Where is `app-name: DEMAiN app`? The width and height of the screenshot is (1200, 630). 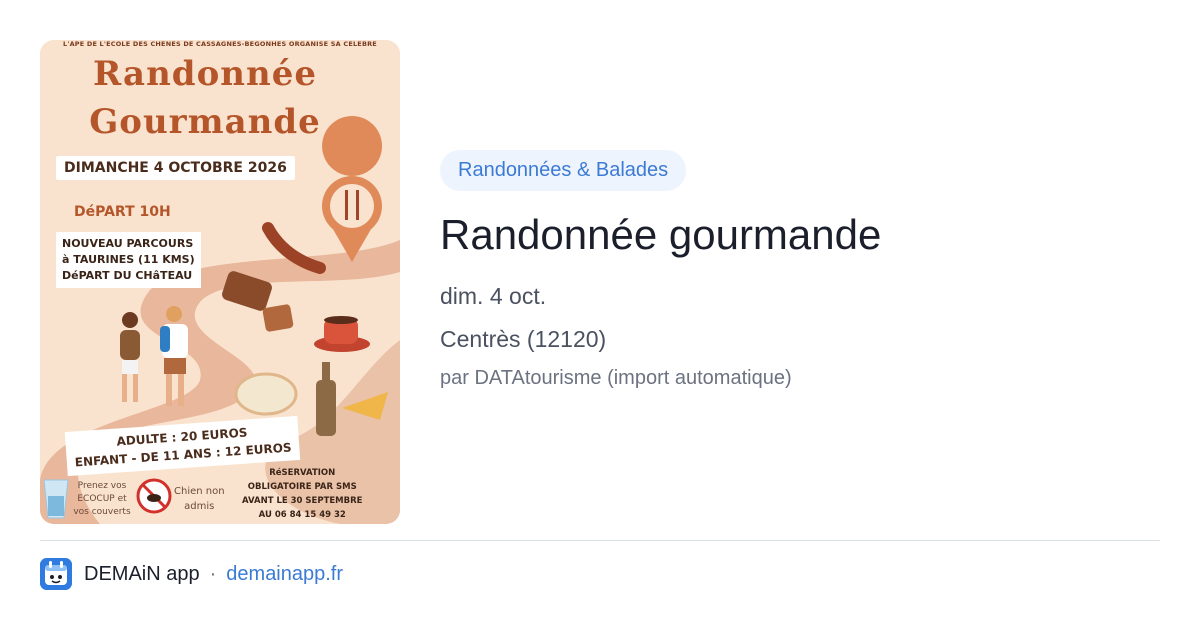 app-name: DEMAiN app is located at coordinates (142, 573).